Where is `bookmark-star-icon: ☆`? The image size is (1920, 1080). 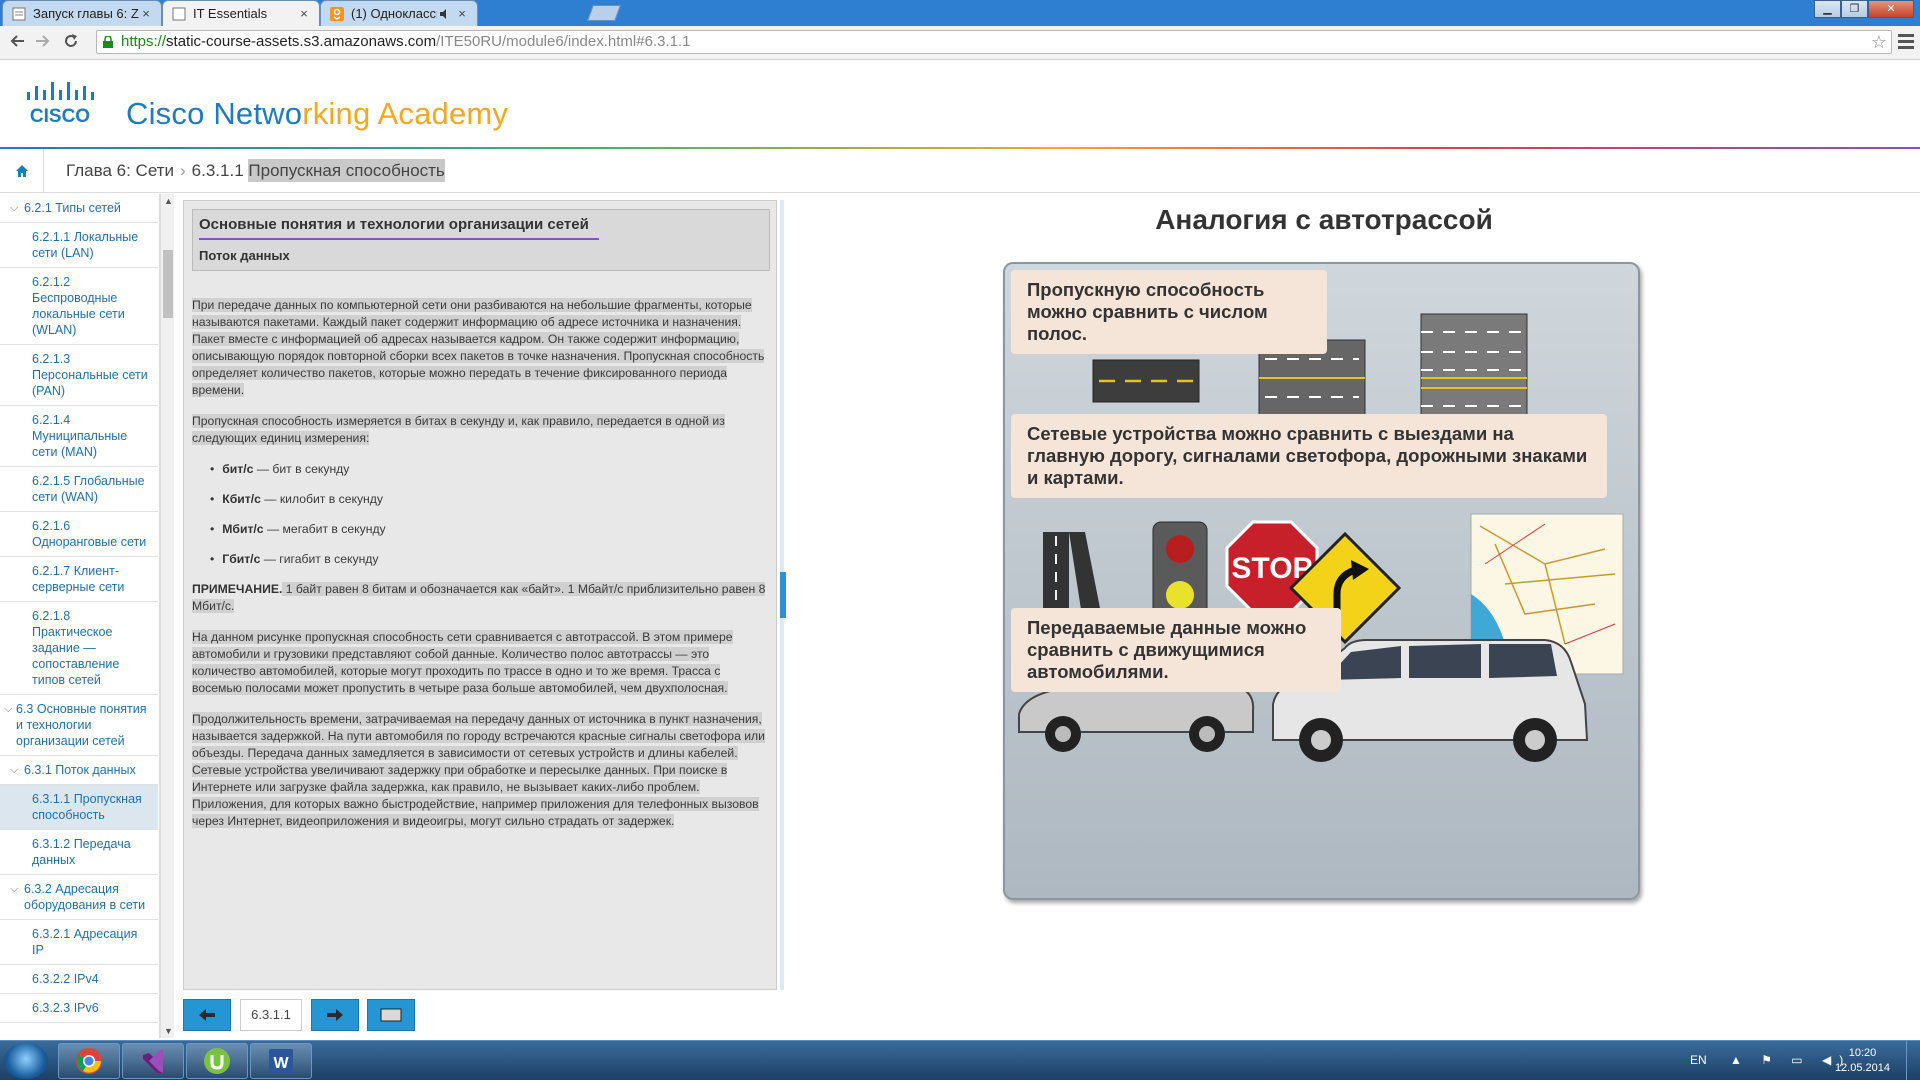
bookmark-star-icon: ☆ is located at coordinates (1879, 42).